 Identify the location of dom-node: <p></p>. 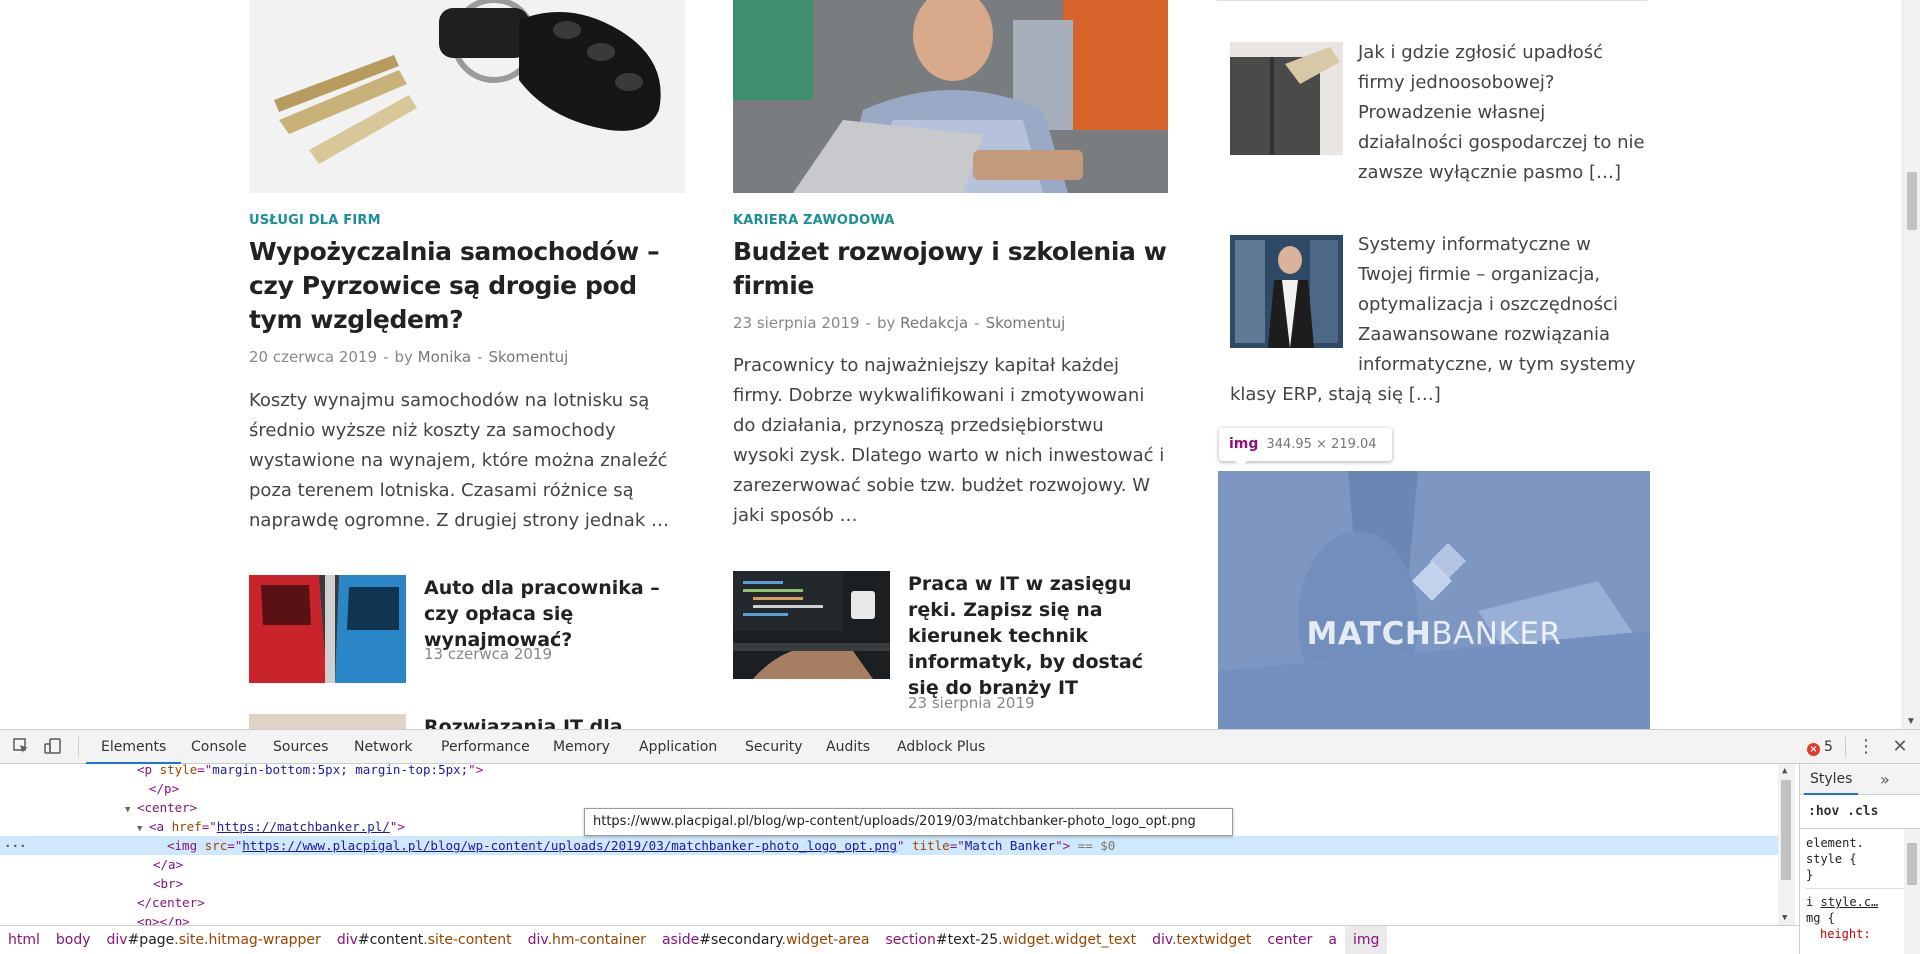
(889, 918).